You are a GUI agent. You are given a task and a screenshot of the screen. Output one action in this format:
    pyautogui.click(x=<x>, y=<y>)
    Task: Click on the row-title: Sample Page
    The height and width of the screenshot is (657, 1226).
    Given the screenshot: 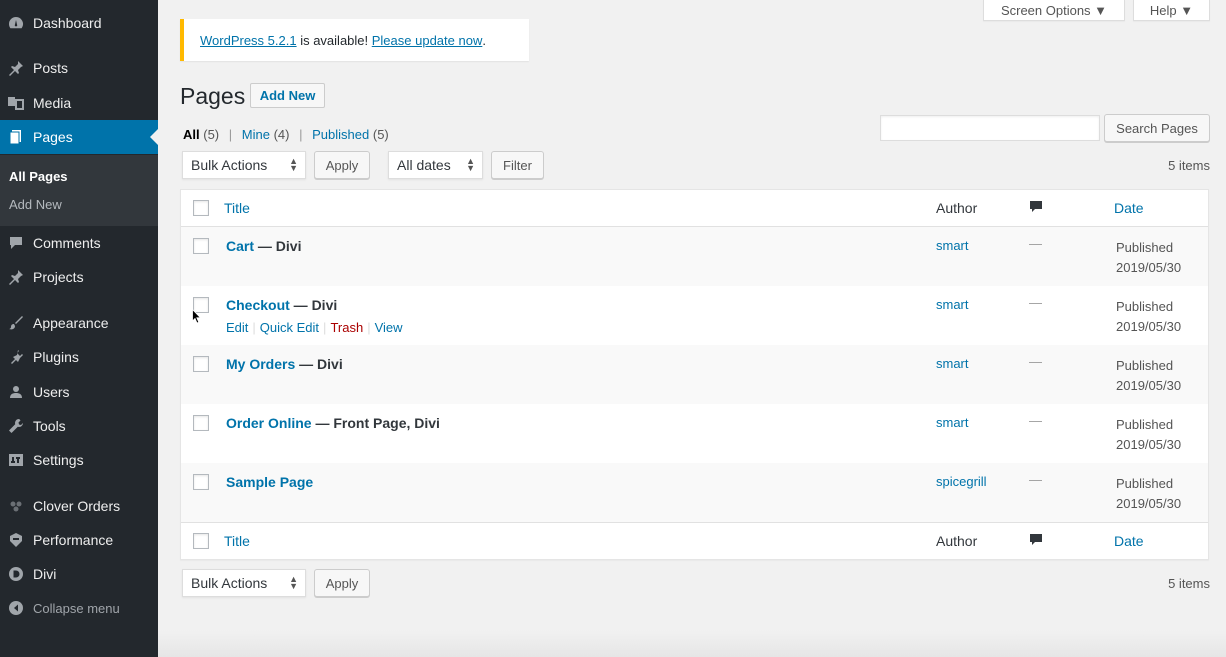 What is the action you would take?
    pyautogui.click(x=269, y=482)
    